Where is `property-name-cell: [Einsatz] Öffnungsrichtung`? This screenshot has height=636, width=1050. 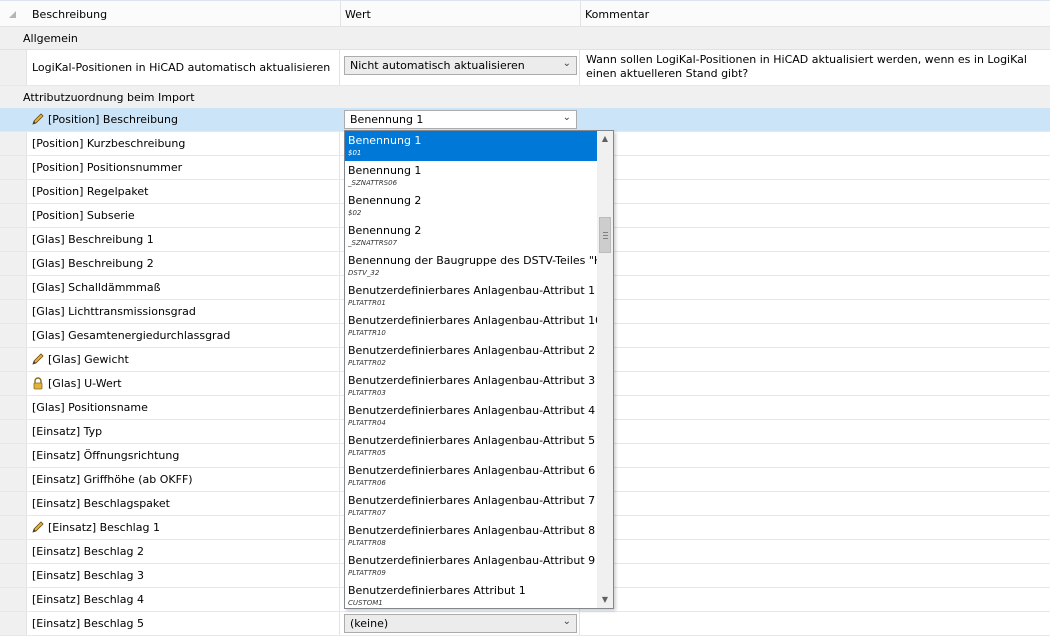 property-name-cell: [Einsatz] Öffnungsrichtung is located at coordinates (183, 455).